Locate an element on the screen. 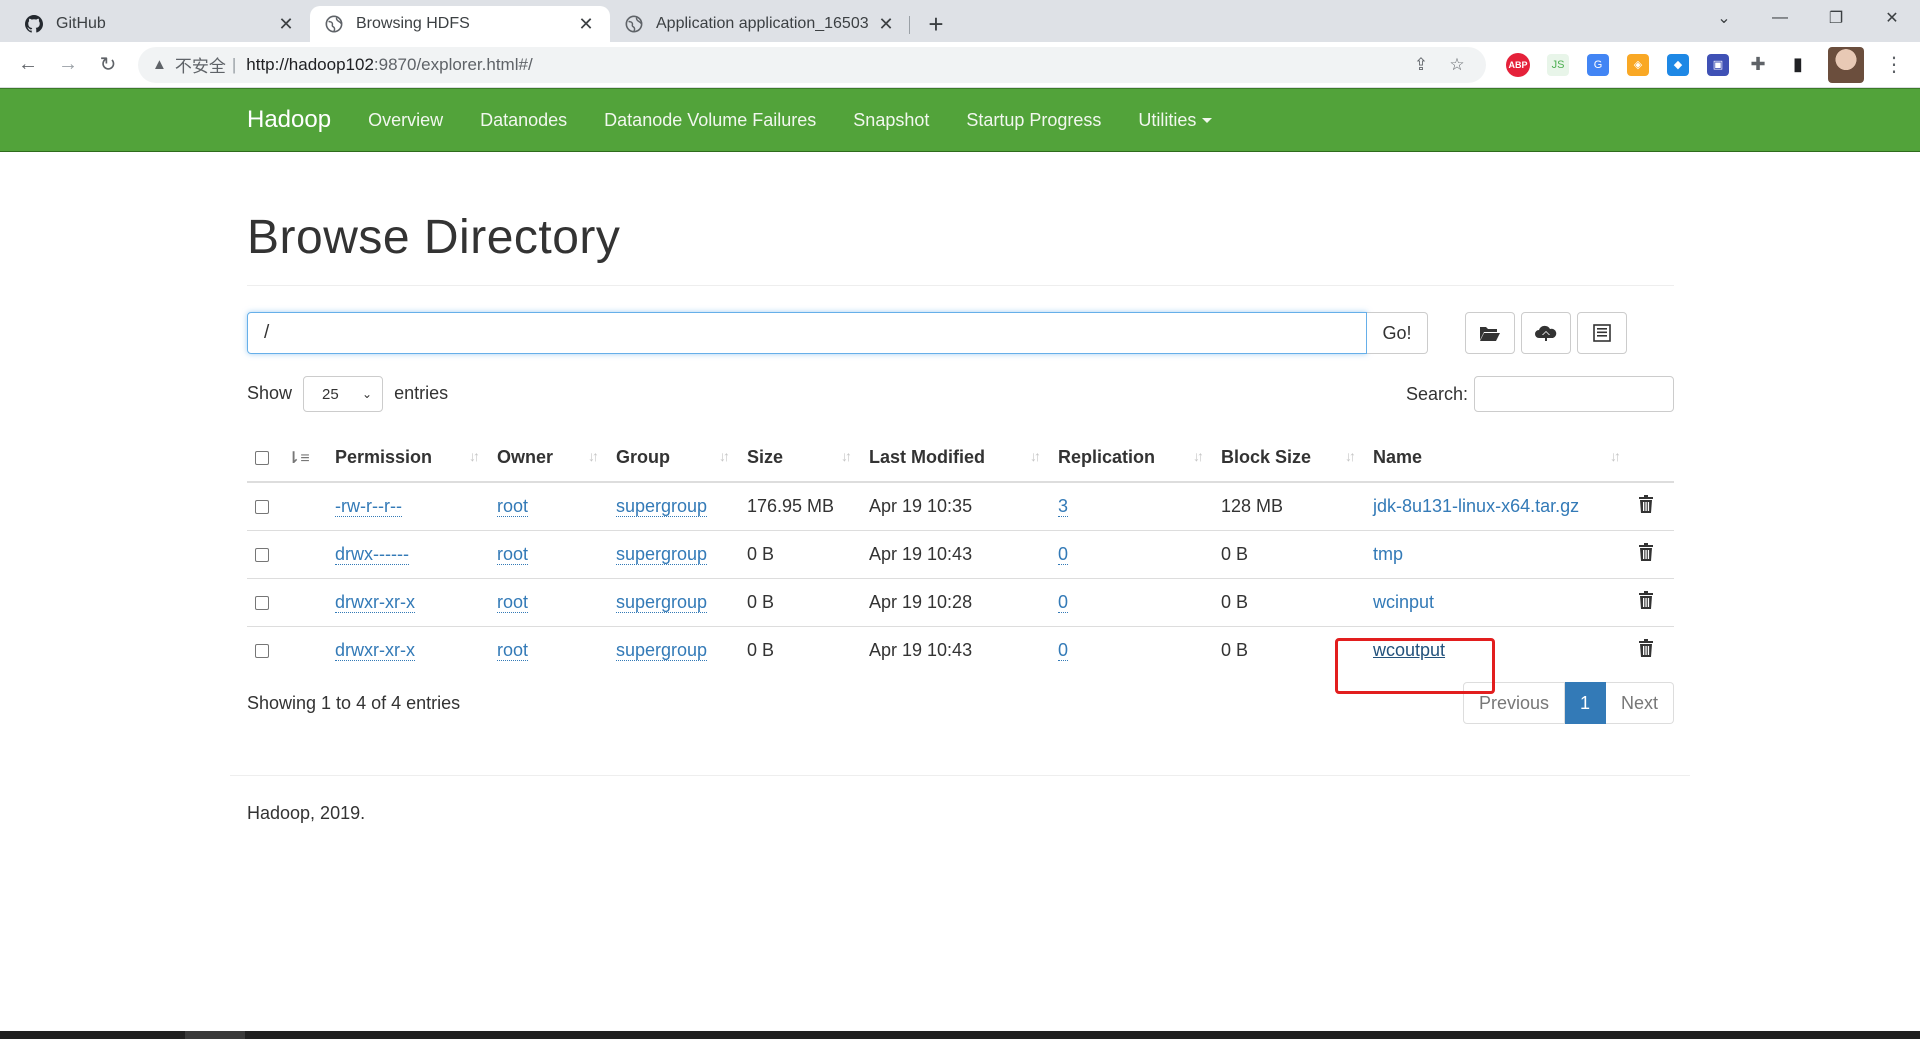 The width and height of the screenshot is (1920, 1039). save-extension-icon: ▣ is located at coordinates (1718, 64).